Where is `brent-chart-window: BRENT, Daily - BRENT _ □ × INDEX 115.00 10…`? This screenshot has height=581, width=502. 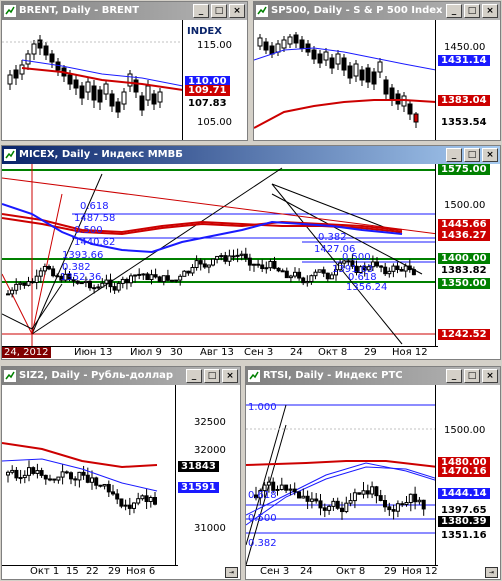 brent-chart-window: BRENT, Daily - BRENT _ □ × INDEX 115.00 10… is located at coordinates (124, 71).